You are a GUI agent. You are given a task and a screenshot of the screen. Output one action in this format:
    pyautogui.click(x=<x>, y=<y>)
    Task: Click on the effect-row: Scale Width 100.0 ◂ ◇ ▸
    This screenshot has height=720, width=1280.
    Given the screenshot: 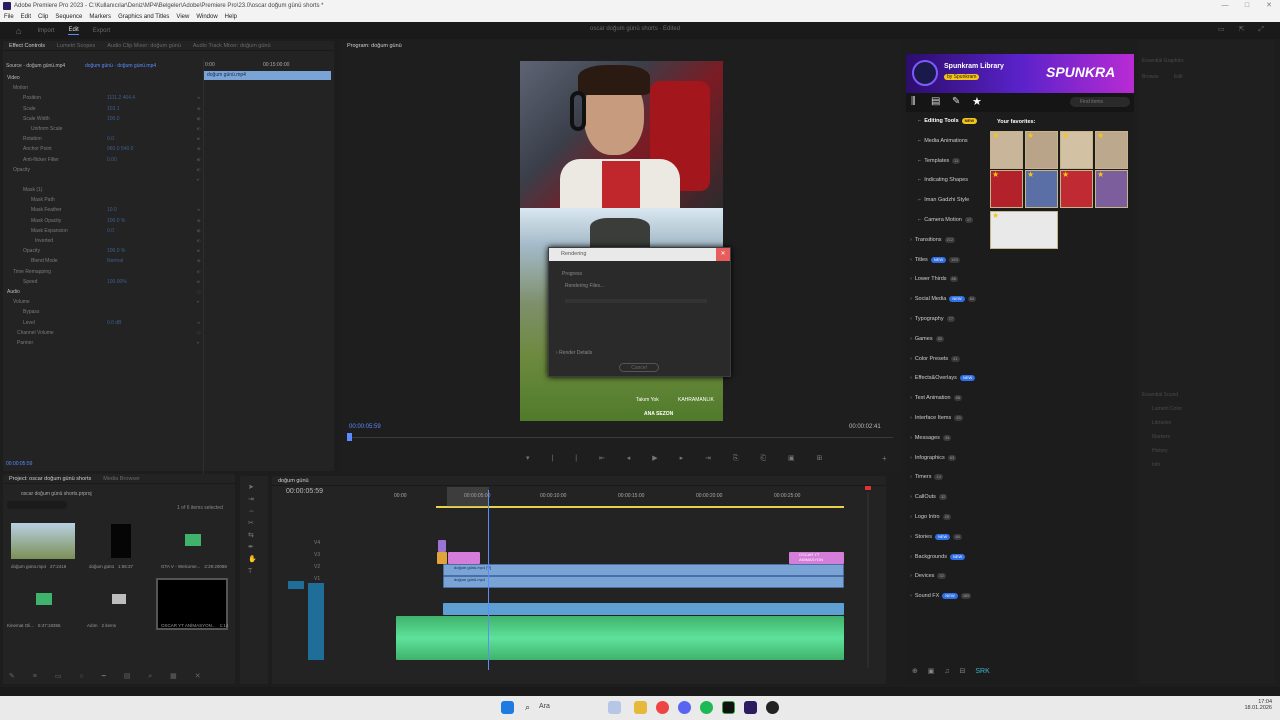 What is the action you would take?
    pyautogui.click(x=104, y=128)
    